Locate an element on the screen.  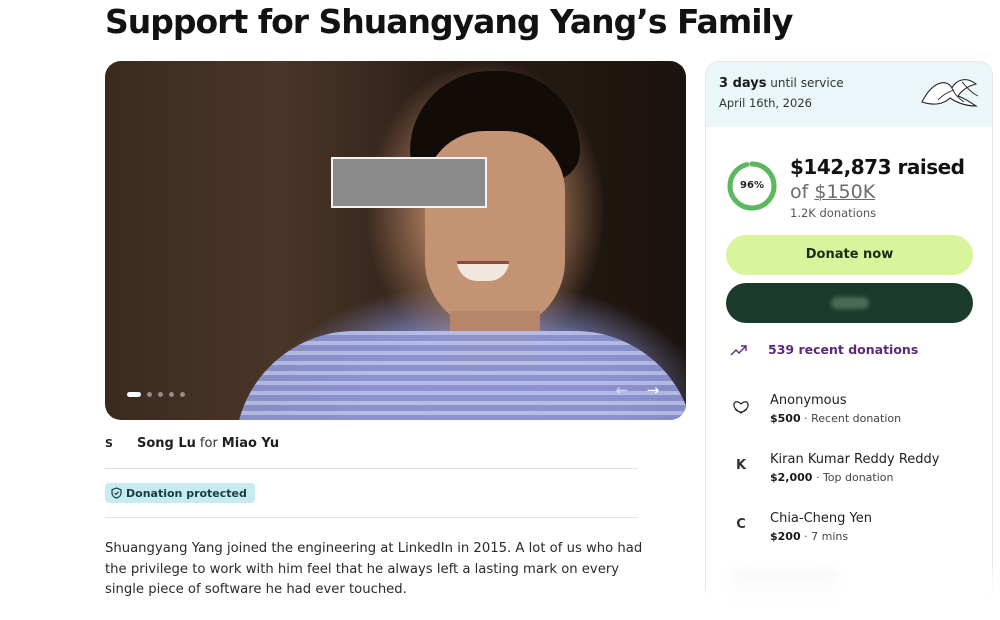
donor-avatar: C is located at coordinates (741, 524).